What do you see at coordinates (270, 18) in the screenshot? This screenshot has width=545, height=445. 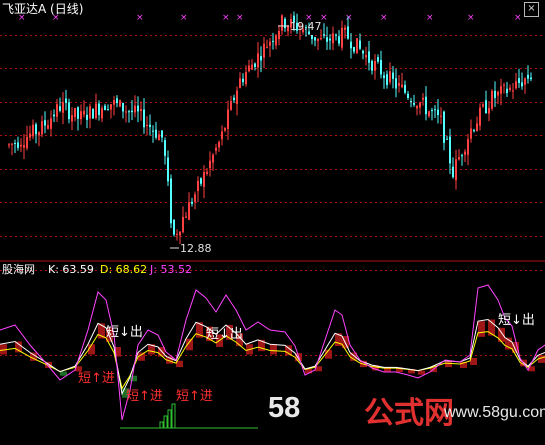 I see `top-markers: × × × × × × × × × × × × ×` at bounding box center [270, 18].